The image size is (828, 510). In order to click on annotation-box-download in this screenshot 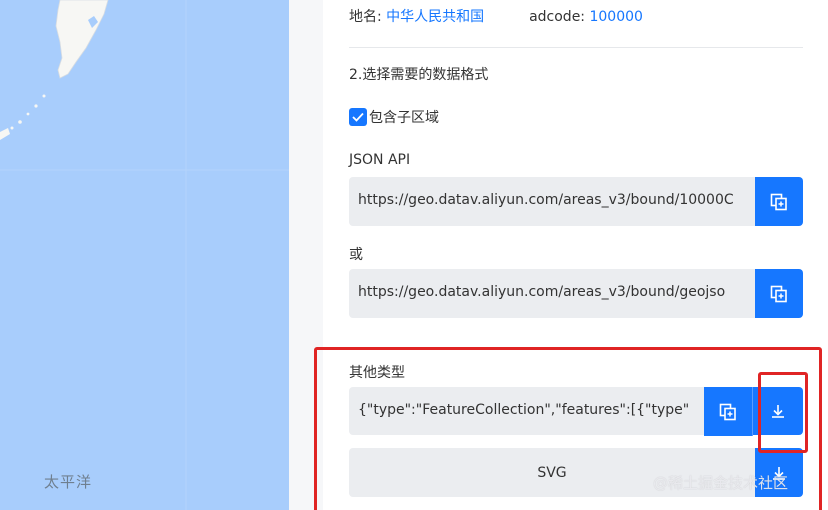, I will do `click(783, 412)`.